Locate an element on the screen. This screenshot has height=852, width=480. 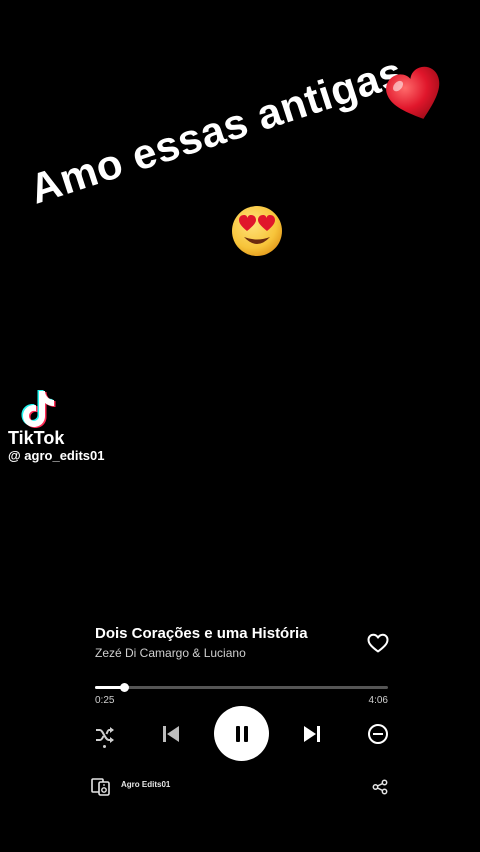
pause-button is located at coordinates (241, 733).